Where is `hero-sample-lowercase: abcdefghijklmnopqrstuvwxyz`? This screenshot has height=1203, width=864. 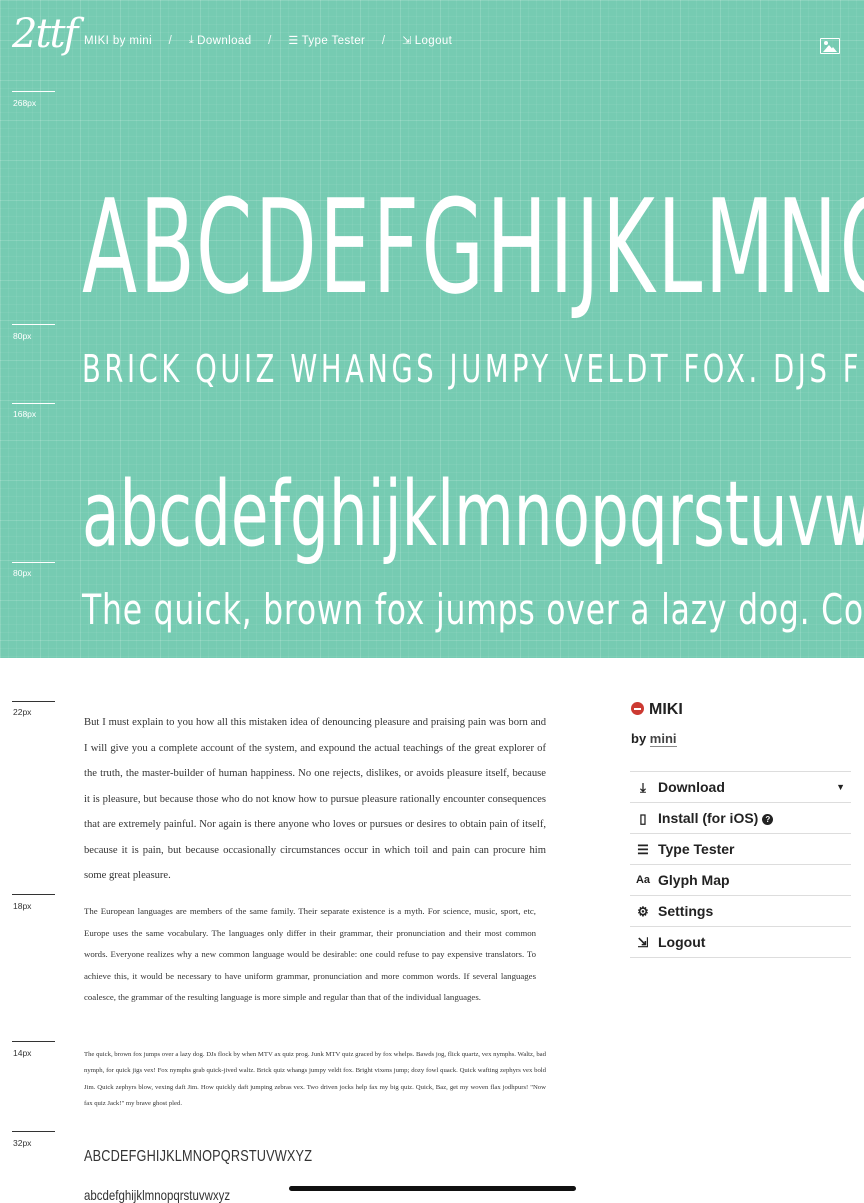
hero-sample-lowercase: abcdefghijklmnopqrstuvwxyz is located at coordinates (473, 514).